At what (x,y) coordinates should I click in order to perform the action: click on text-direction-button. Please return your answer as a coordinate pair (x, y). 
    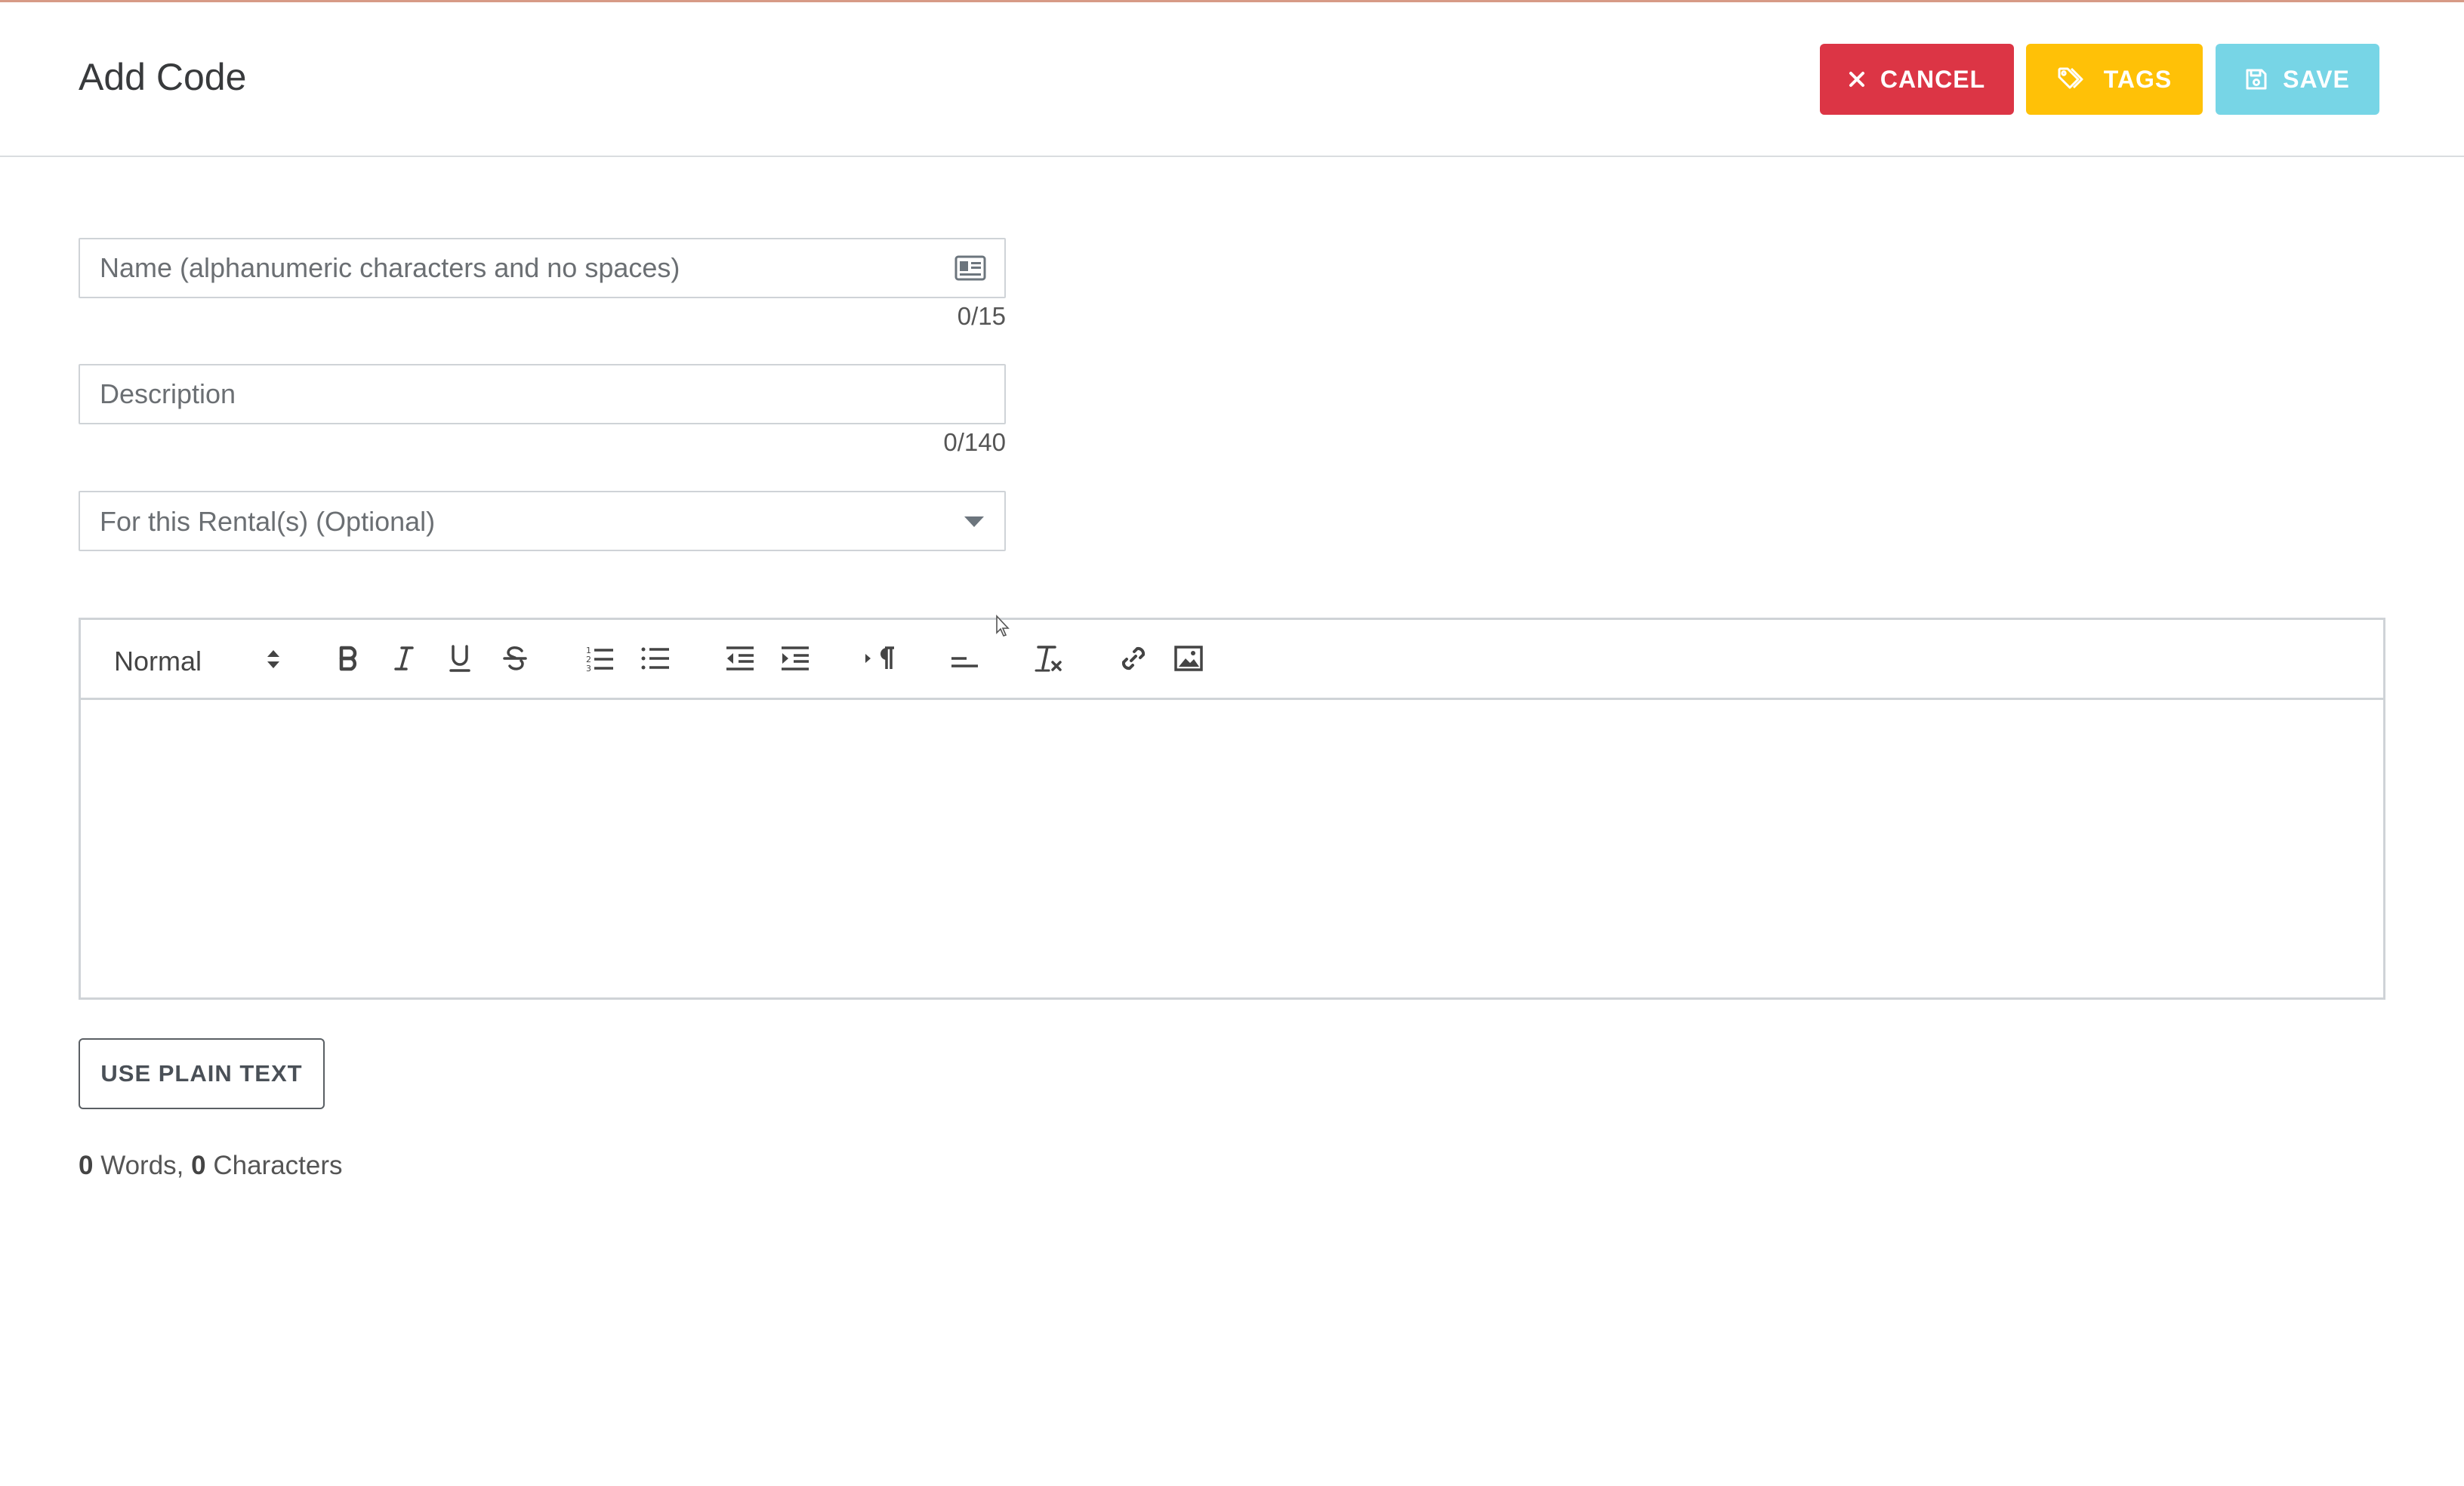
    Looking at the image, I should click on (880, 660).